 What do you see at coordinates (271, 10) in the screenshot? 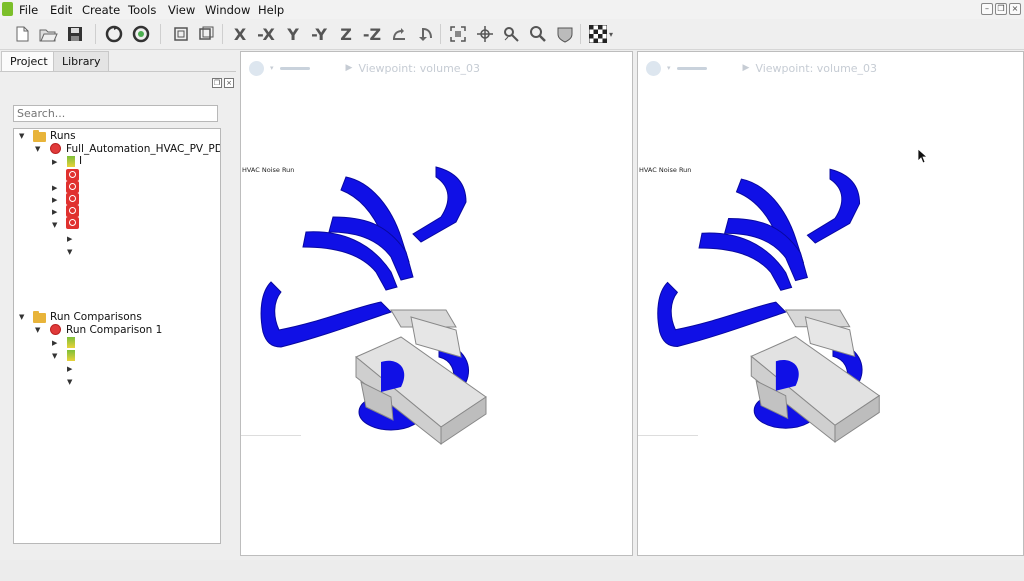
I see `menu-help: Help` at bounding box center [271, 10].